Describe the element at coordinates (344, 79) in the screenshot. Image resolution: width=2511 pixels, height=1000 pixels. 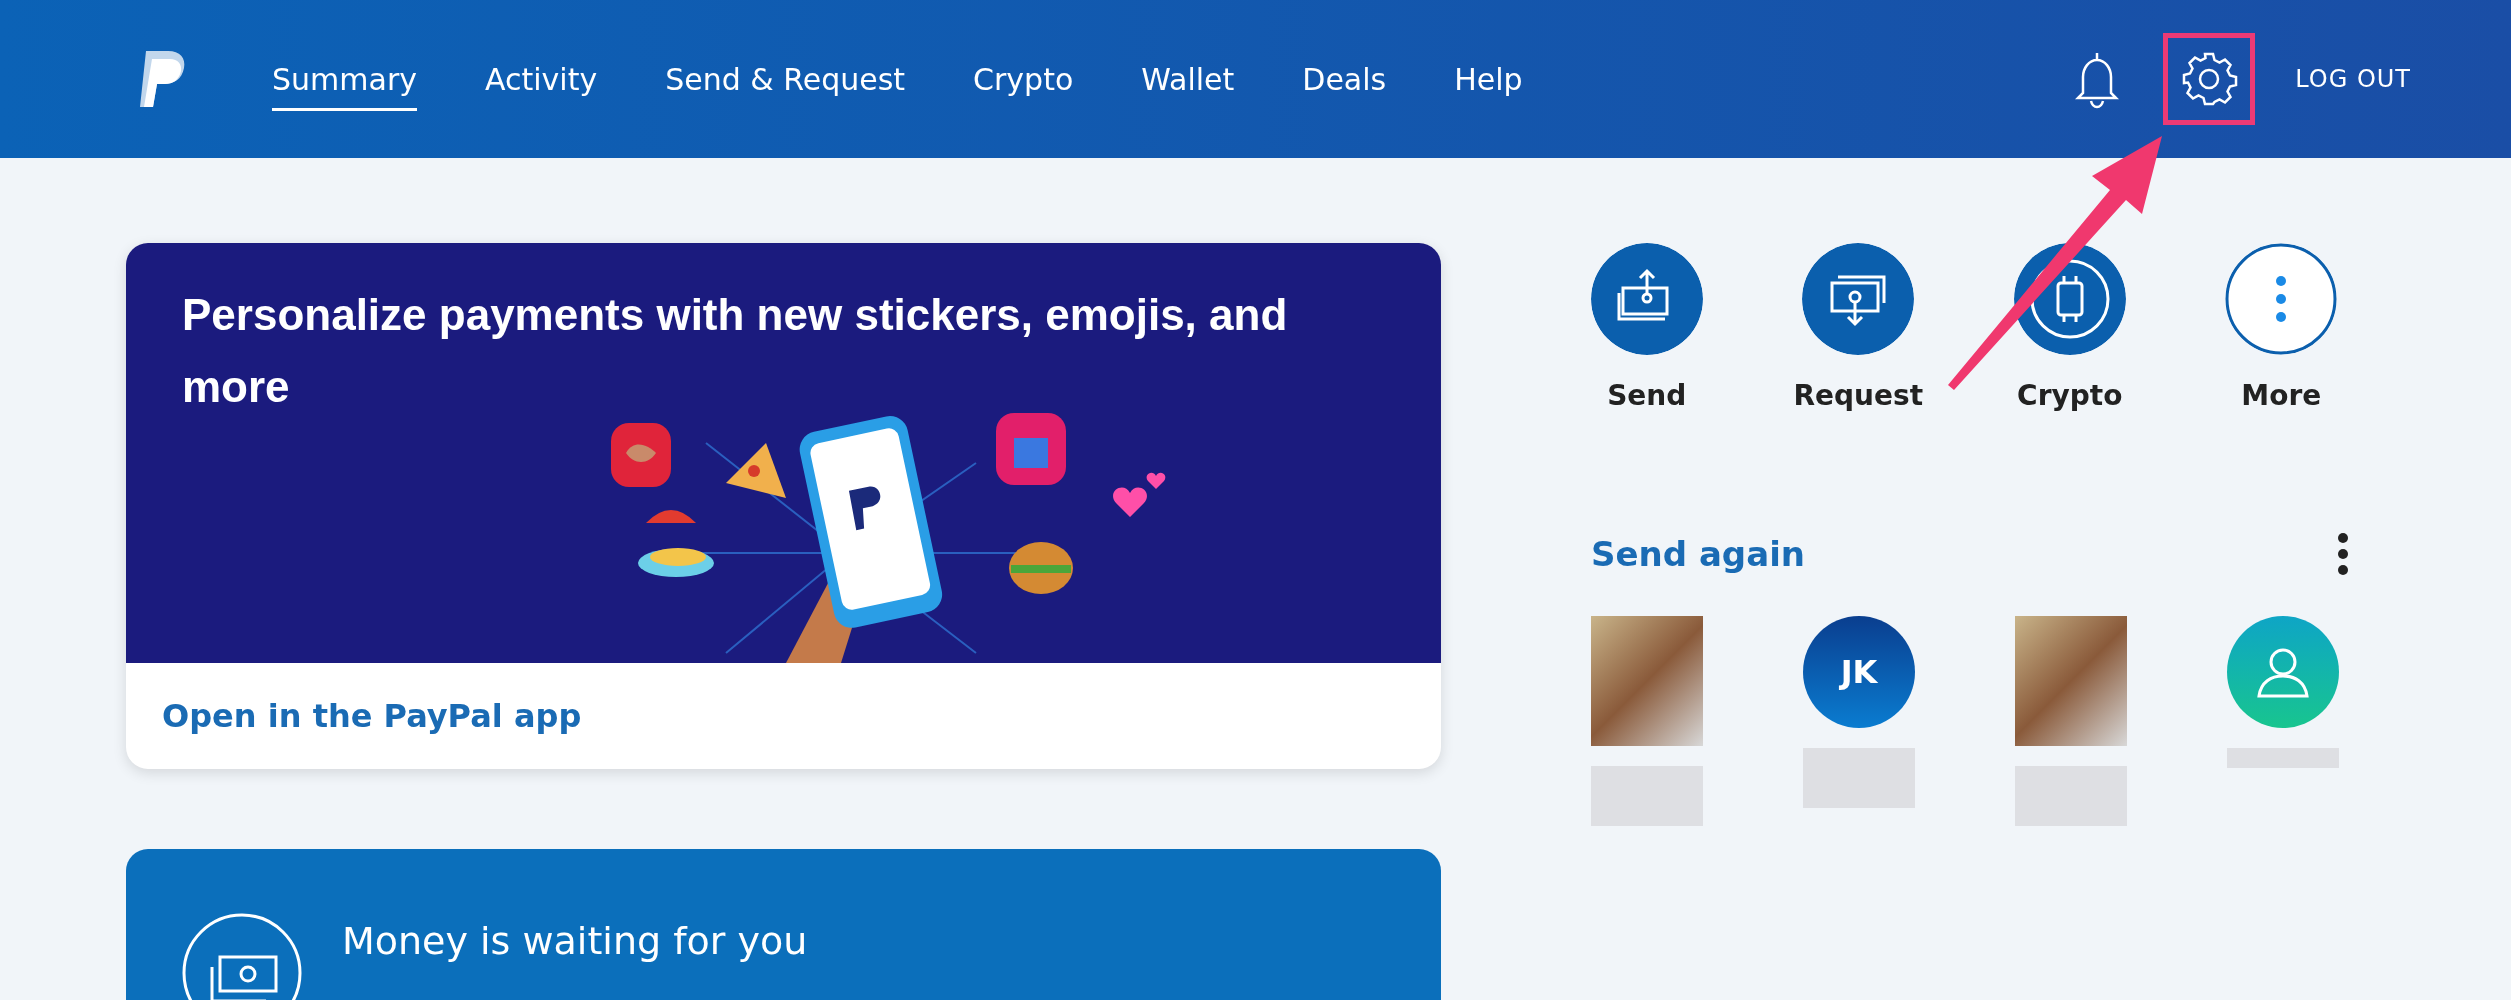
I see `nav-tab: Summary` at that location.